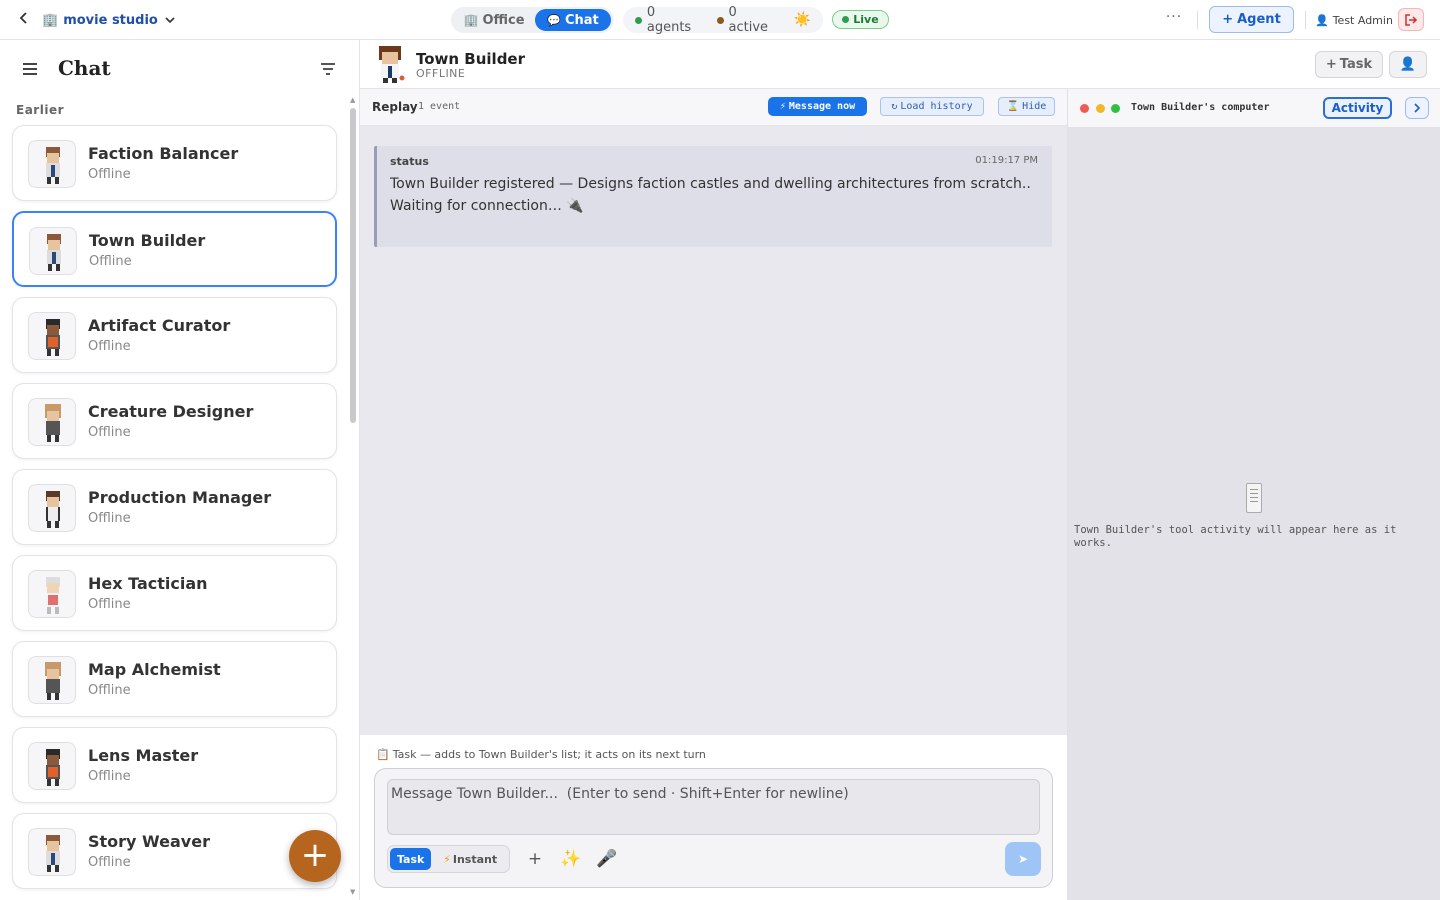  Describe the element at coordinates (180, 497) in the screenshot. I see `agent-name: Production Manager` at that location.